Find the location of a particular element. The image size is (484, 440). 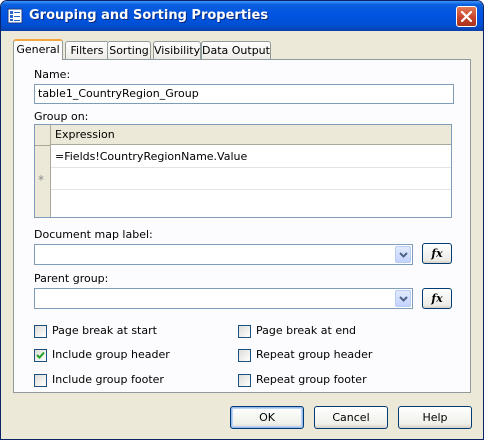

tab-data-output: Data Output is located at coordinates (236, 50).